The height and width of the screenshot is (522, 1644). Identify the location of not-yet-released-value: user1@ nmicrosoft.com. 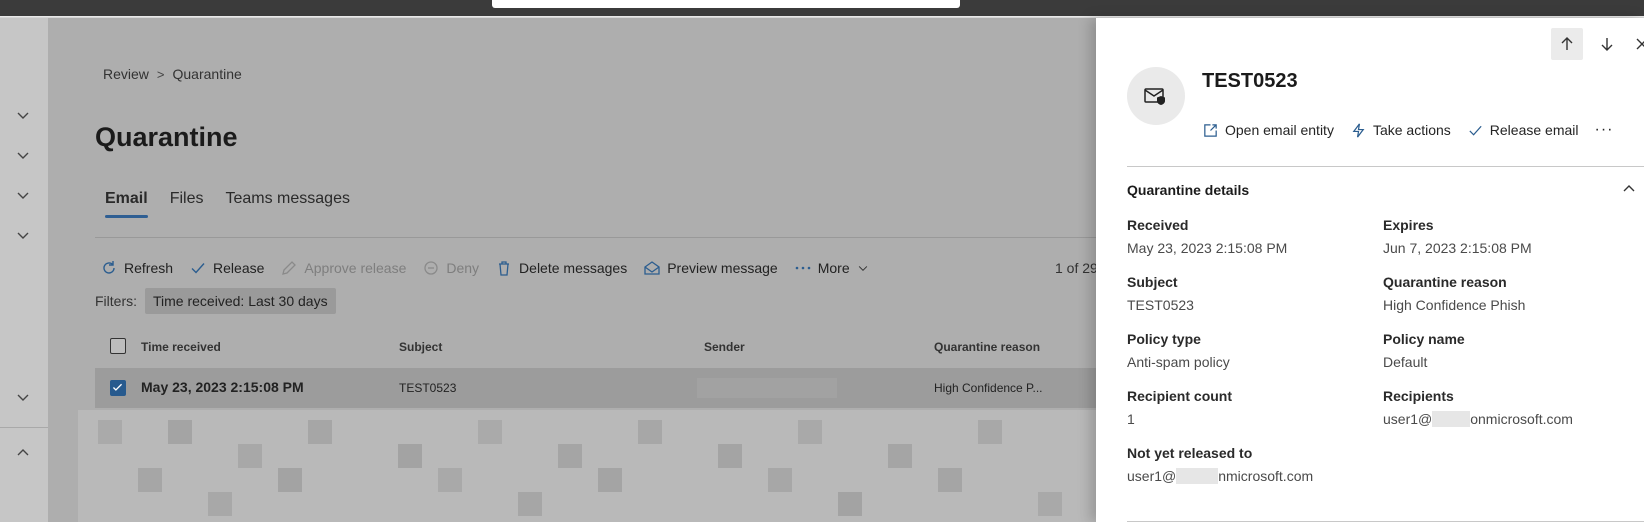
(1220, 476).